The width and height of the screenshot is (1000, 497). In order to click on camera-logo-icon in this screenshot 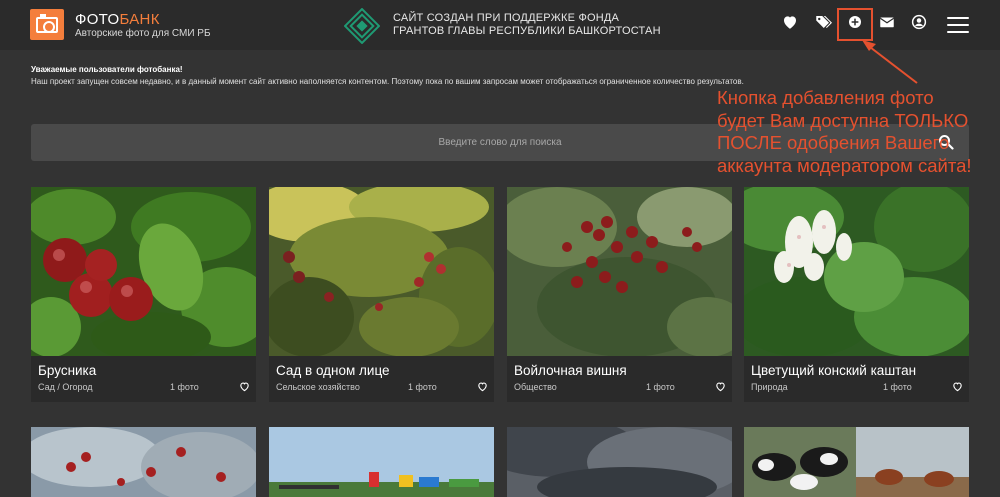, I will do `click(47, 24)`.